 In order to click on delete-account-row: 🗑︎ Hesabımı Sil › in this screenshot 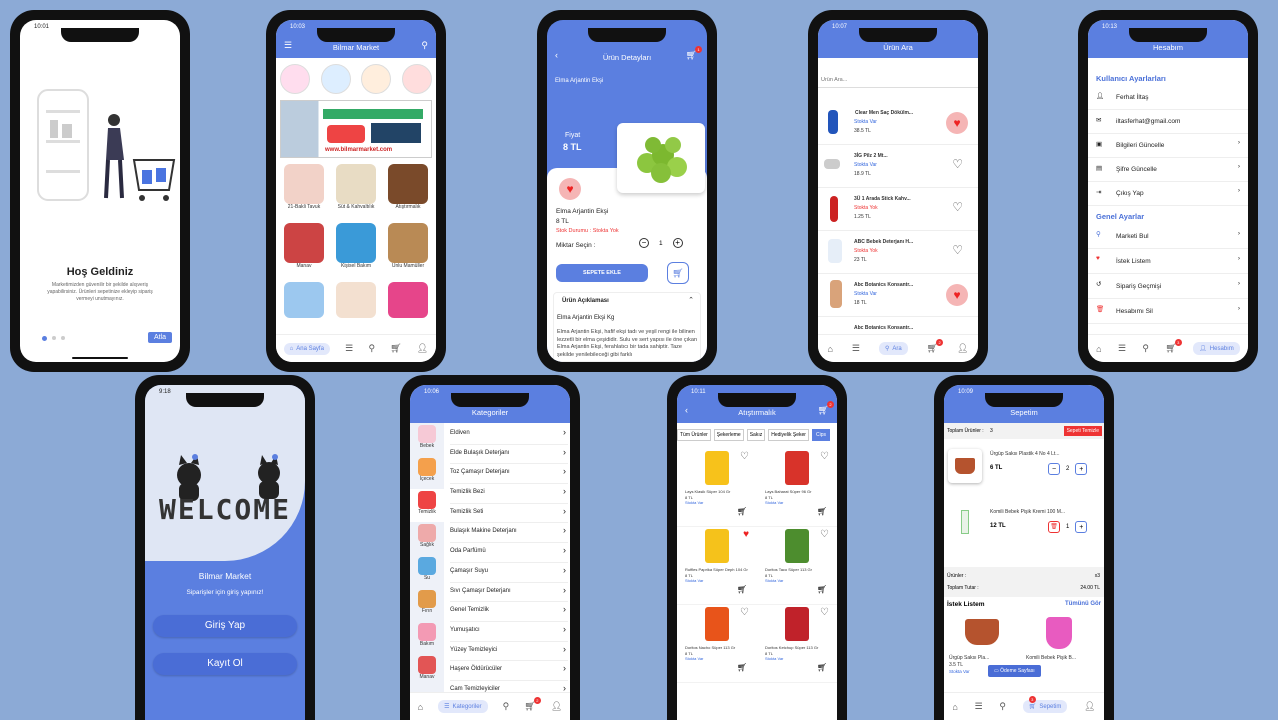, I will do `click(1168, 311)`.